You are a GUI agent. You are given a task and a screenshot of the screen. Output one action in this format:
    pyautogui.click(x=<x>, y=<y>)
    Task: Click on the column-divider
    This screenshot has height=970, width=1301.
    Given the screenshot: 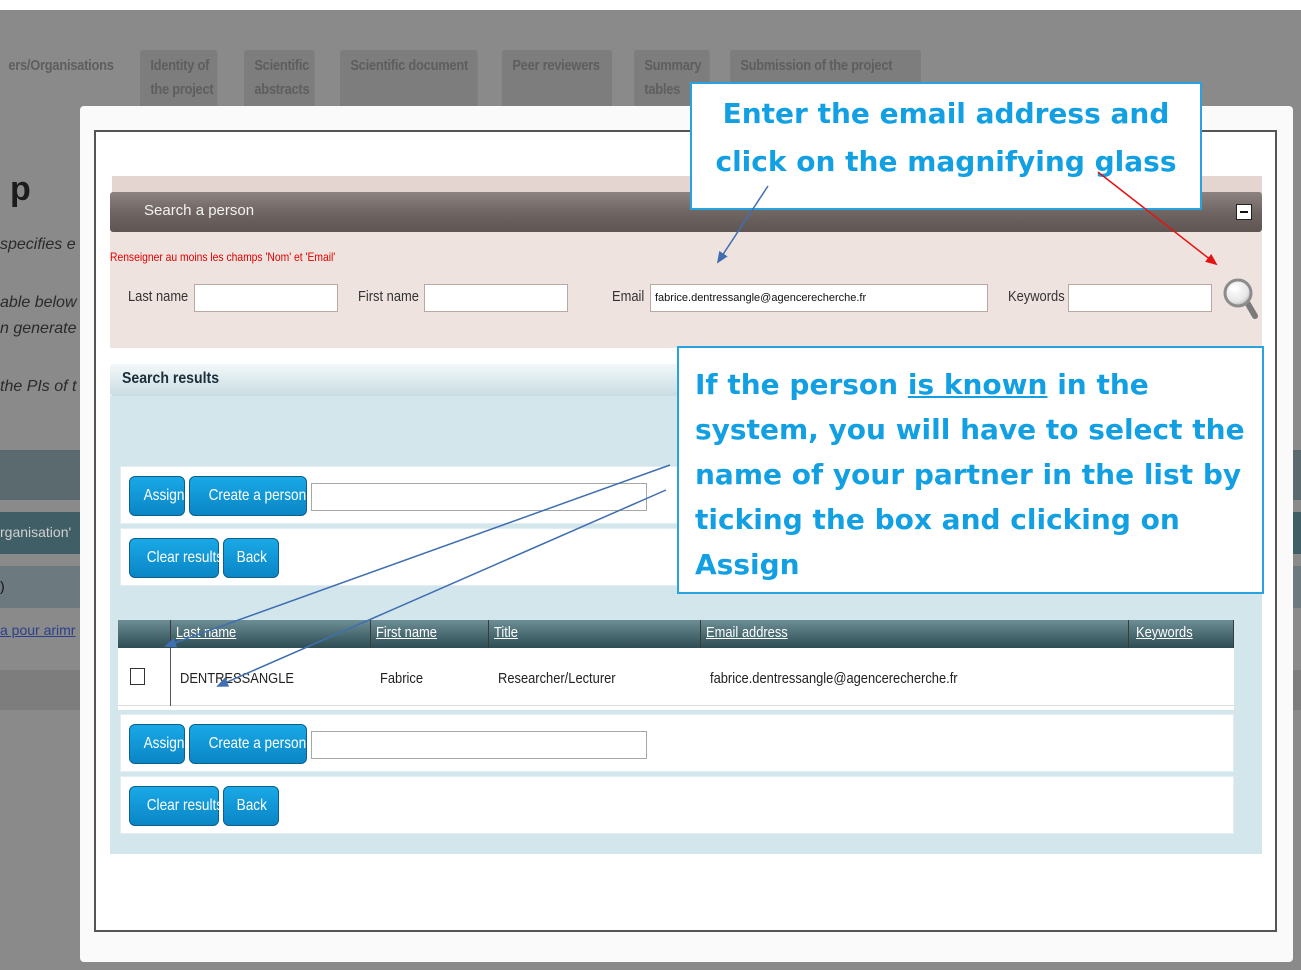 What is the action you would take?
    pyautogui.click(x=170, y=677)
    